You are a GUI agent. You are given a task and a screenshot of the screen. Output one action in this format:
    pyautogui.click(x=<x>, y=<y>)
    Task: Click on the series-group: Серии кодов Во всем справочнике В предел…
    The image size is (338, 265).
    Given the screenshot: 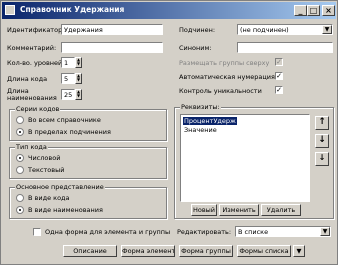 What is the action you would take?
    pyautogui.click(x=88, y=123)
    